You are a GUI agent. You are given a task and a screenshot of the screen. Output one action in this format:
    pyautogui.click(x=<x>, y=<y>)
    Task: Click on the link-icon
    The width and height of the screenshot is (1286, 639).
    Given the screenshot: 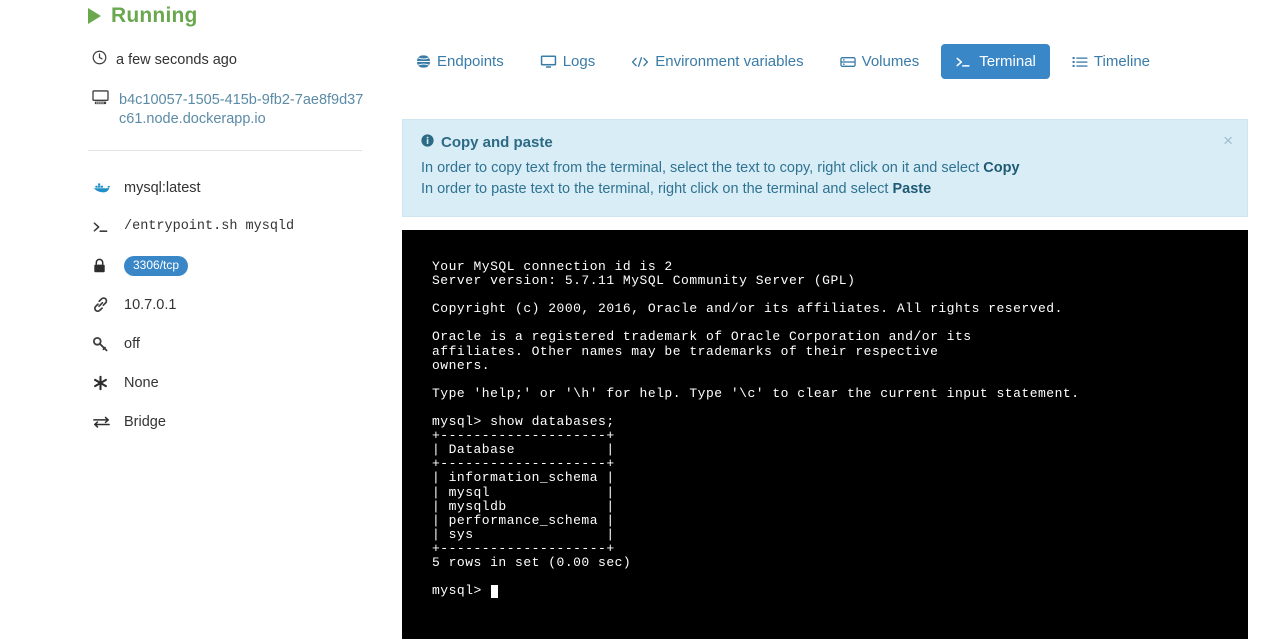 What is the action you would take?
    pyautogui.click(x=105, y=304)
    